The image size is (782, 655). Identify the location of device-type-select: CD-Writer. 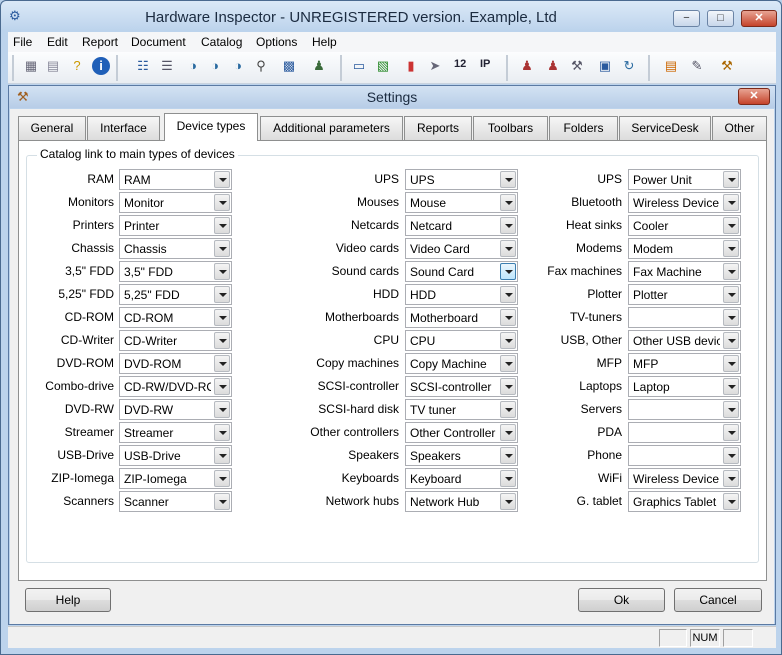
(175, 340).